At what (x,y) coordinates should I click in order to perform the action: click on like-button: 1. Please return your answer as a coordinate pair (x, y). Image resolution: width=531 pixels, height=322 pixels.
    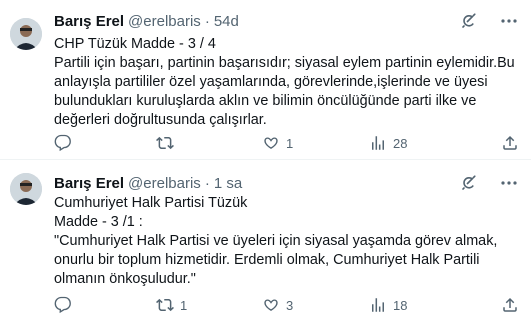
    Looking at the image, I should click on (277, 143).